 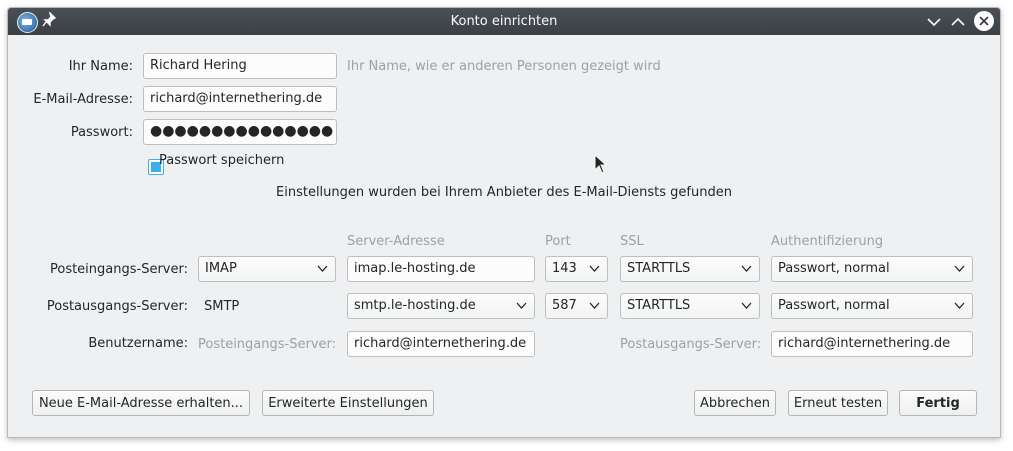 What do you see at coordinates (558, 241) in the screenshot?
I see `header-port: Port` at bounding box center [558, 241].